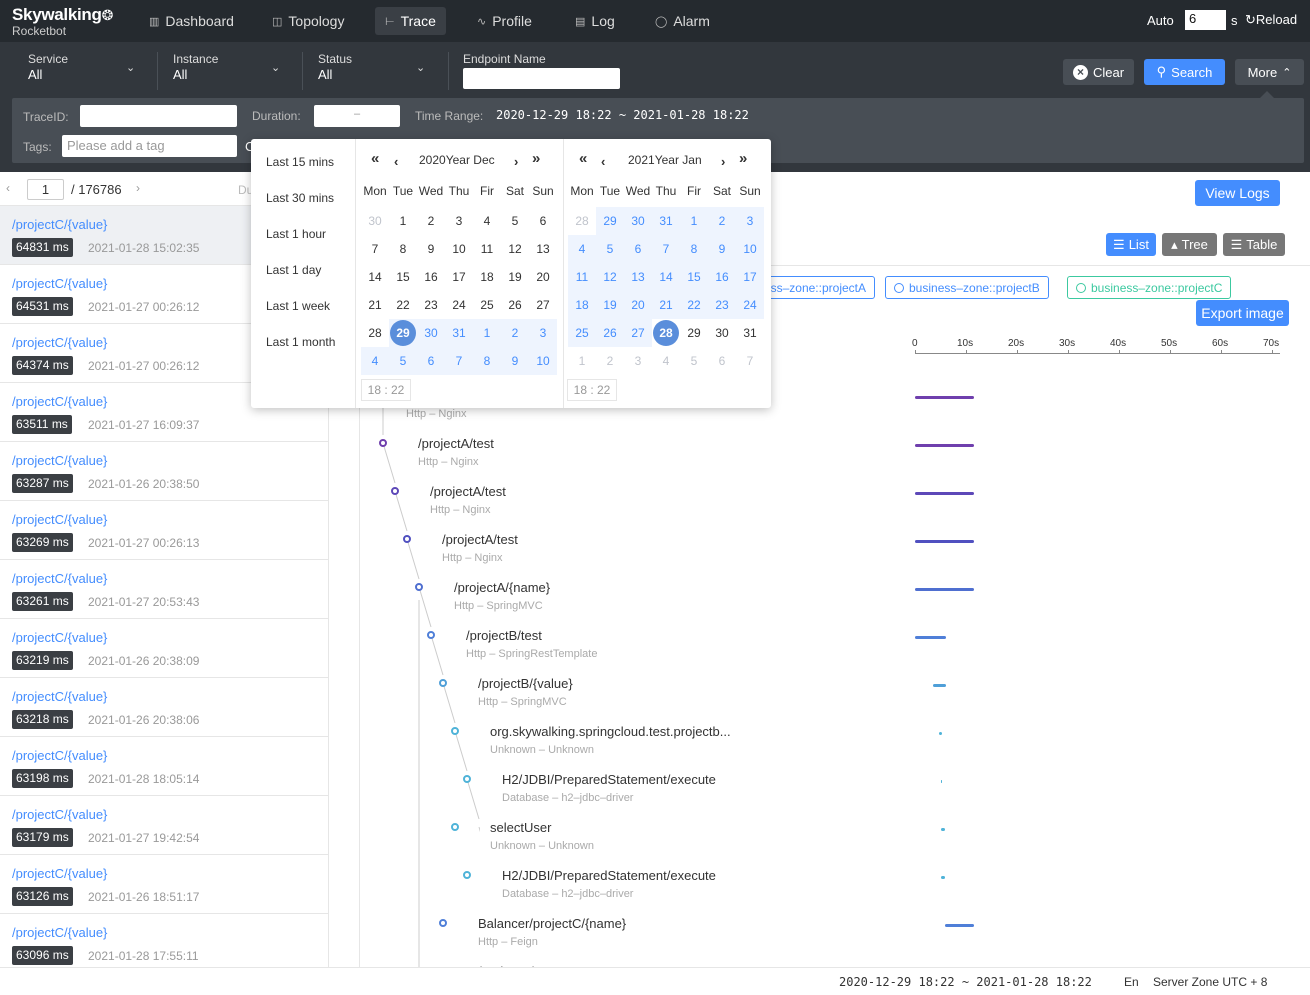  What do you see at coordinates (45, 189) in the screenshot?
I see `page-input: 1` at bounding box center [45, 189].